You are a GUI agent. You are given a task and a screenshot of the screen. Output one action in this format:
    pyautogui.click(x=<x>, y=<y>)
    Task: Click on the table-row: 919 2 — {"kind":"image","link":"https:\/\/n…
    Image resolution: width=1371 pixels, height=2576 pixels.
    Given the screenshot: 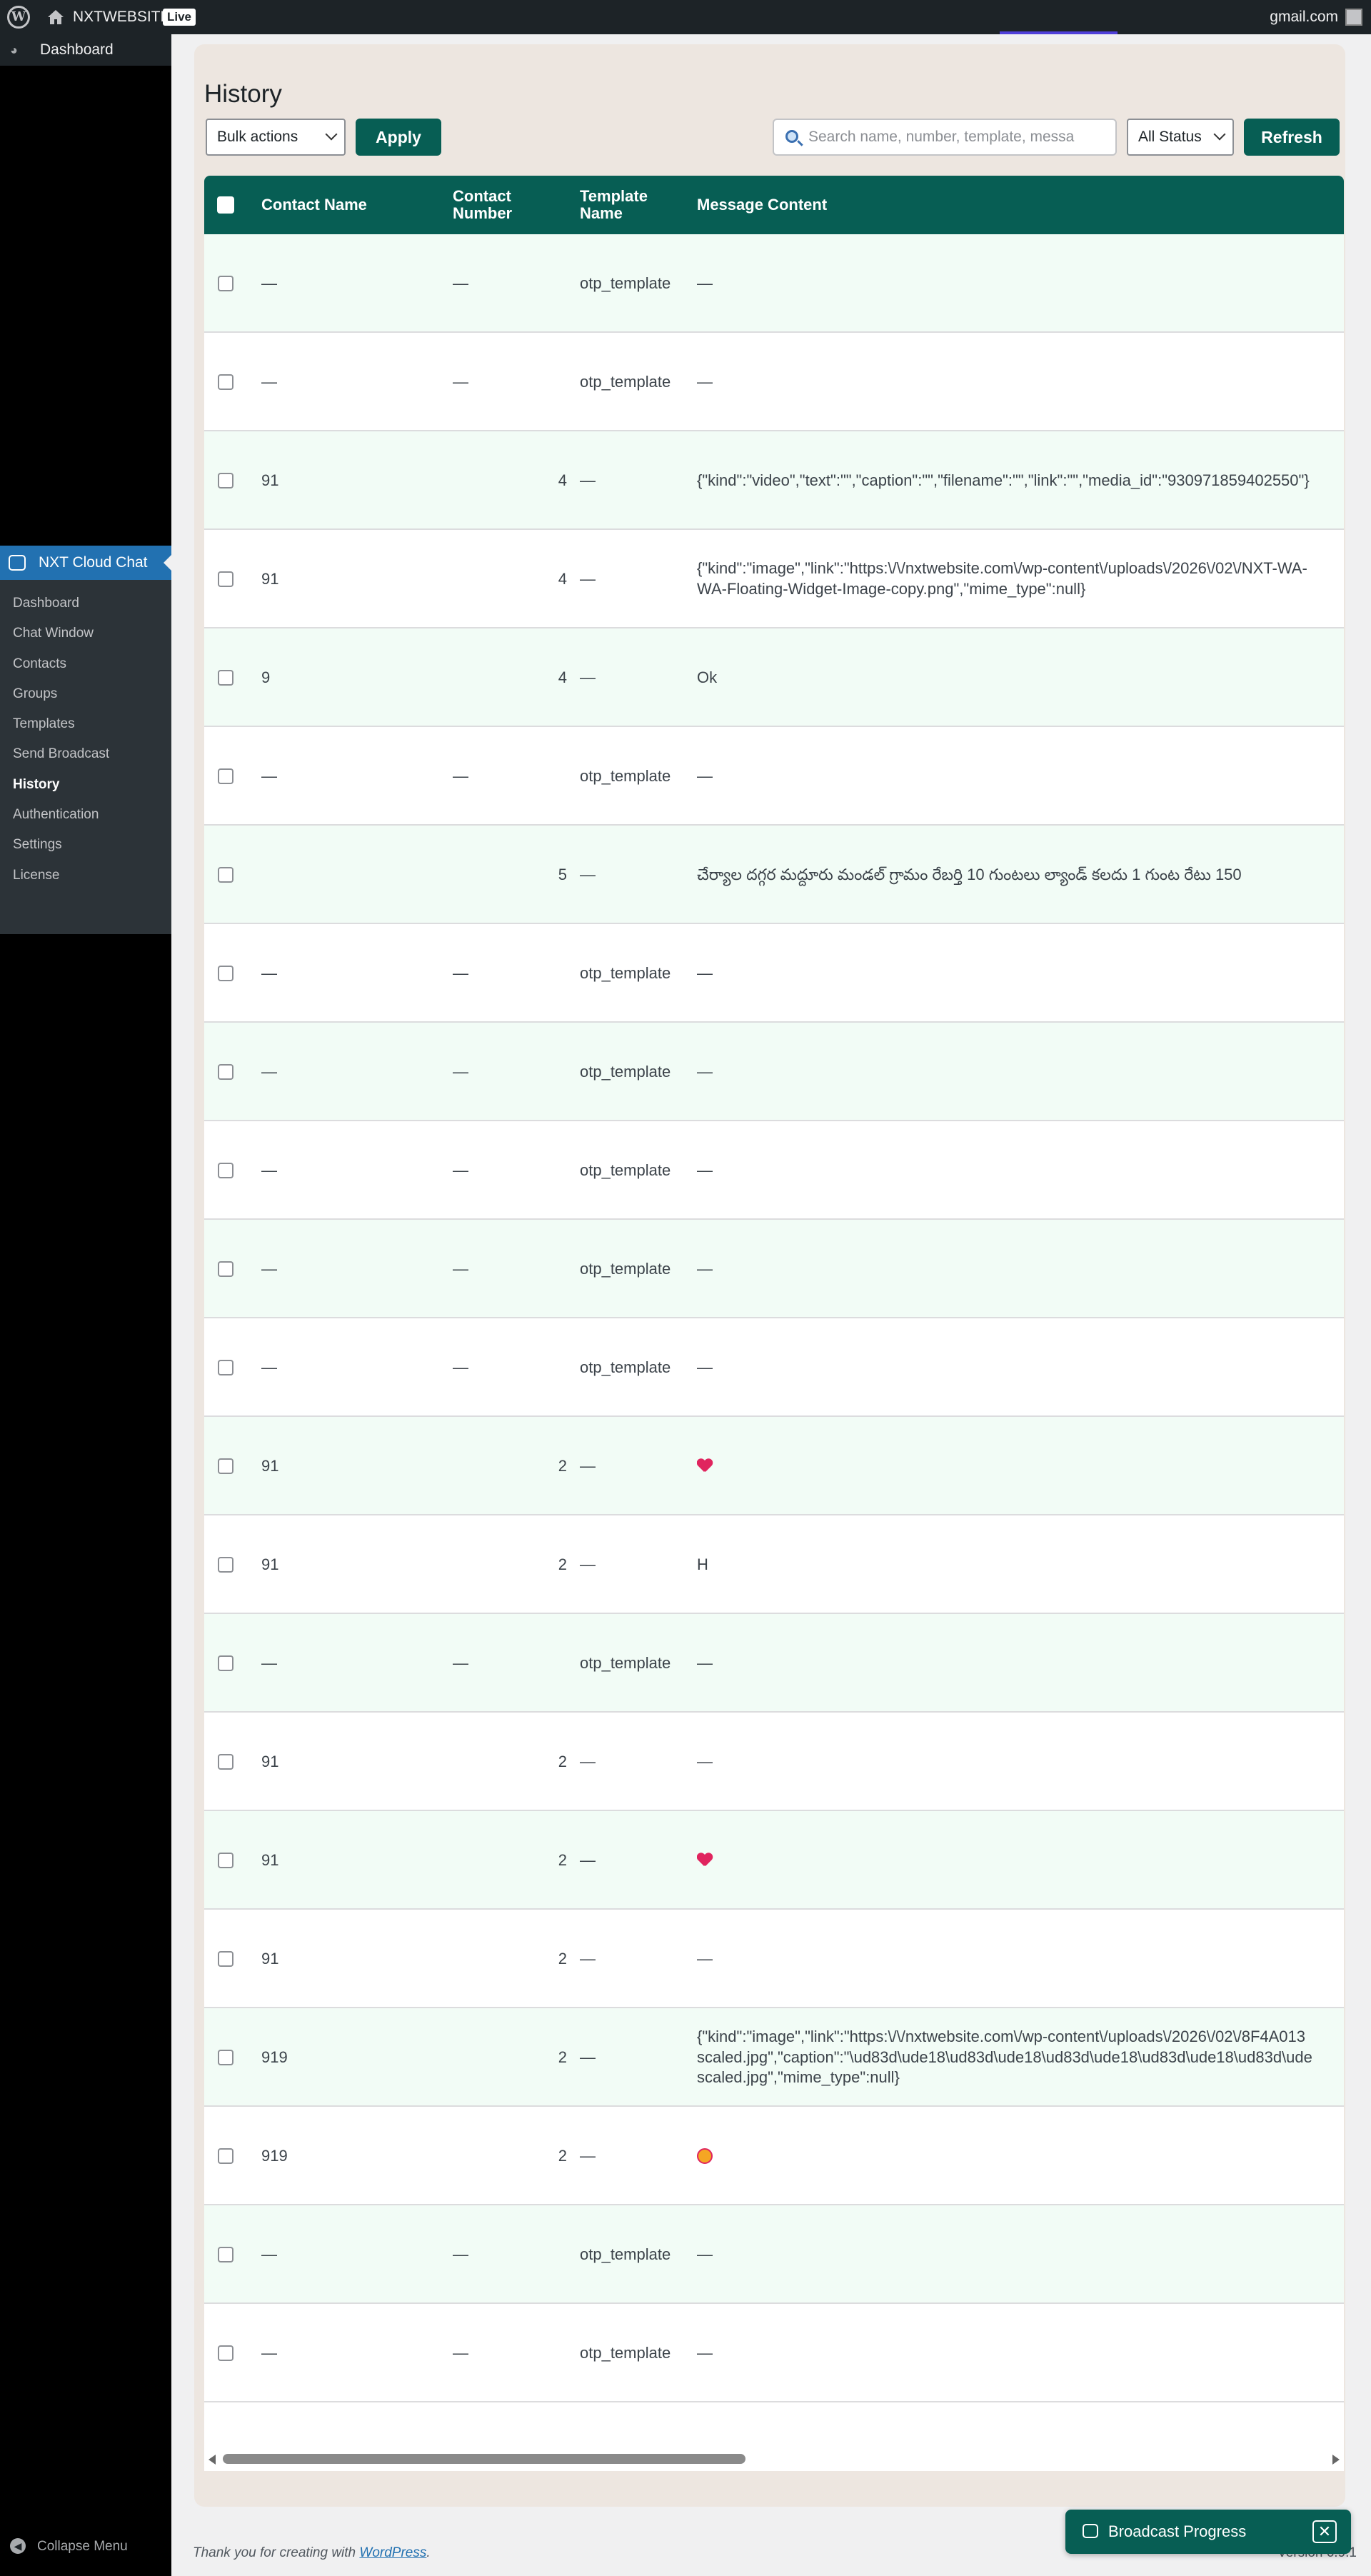 What is the action you would take?
    pyautogui.click(x=774, y=2057)
    